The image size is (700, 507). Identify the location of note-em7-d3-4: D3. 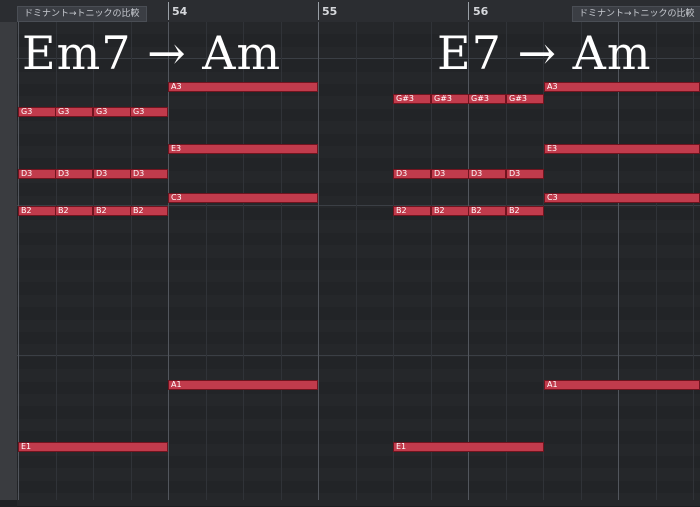
(149, 174).